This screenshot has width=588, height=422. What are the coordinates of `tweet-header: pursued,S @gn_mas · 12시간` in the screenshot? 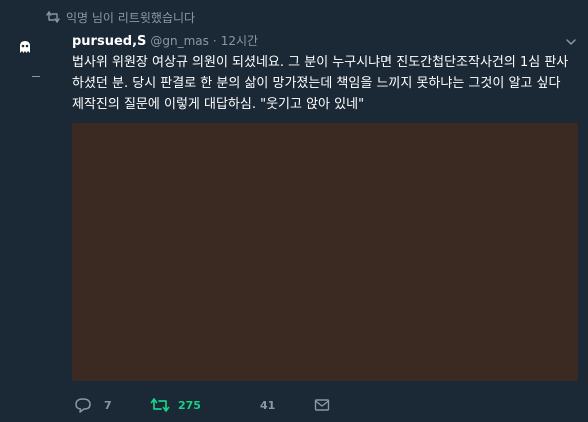 It's located at (165, 41).